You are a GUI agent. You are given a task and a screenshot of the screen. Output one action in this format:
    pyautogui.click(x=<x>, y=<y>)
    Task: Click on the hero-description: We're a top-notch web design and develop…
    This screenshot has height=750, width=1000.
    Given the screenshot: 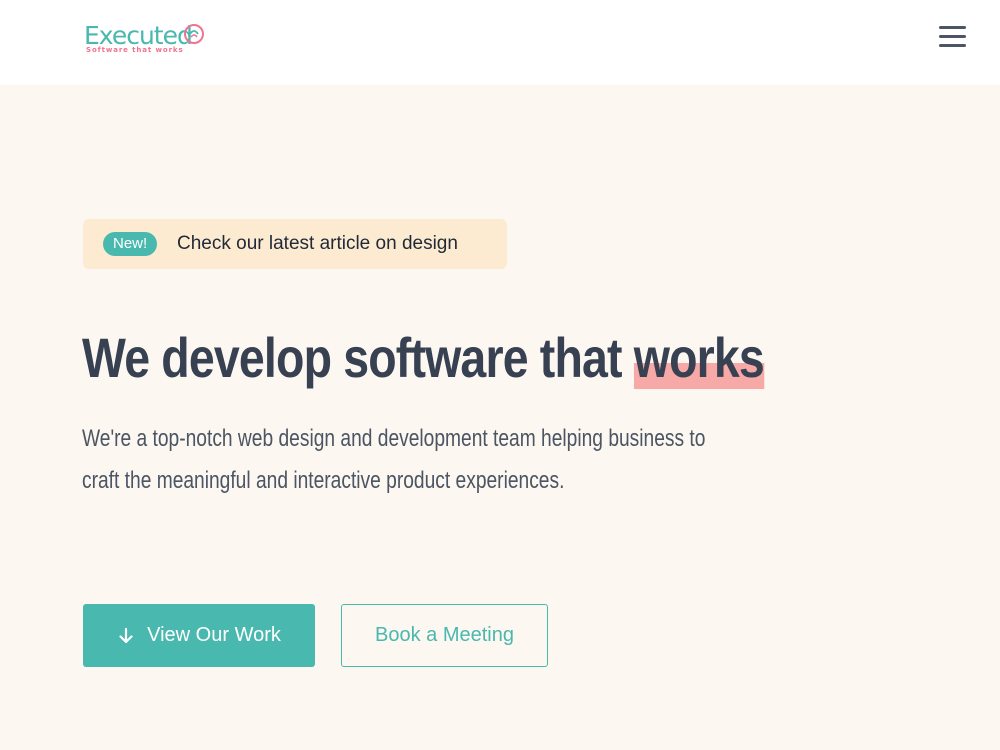 What is the action you would take?
    pyautogui.click(x=394, y=459)
    